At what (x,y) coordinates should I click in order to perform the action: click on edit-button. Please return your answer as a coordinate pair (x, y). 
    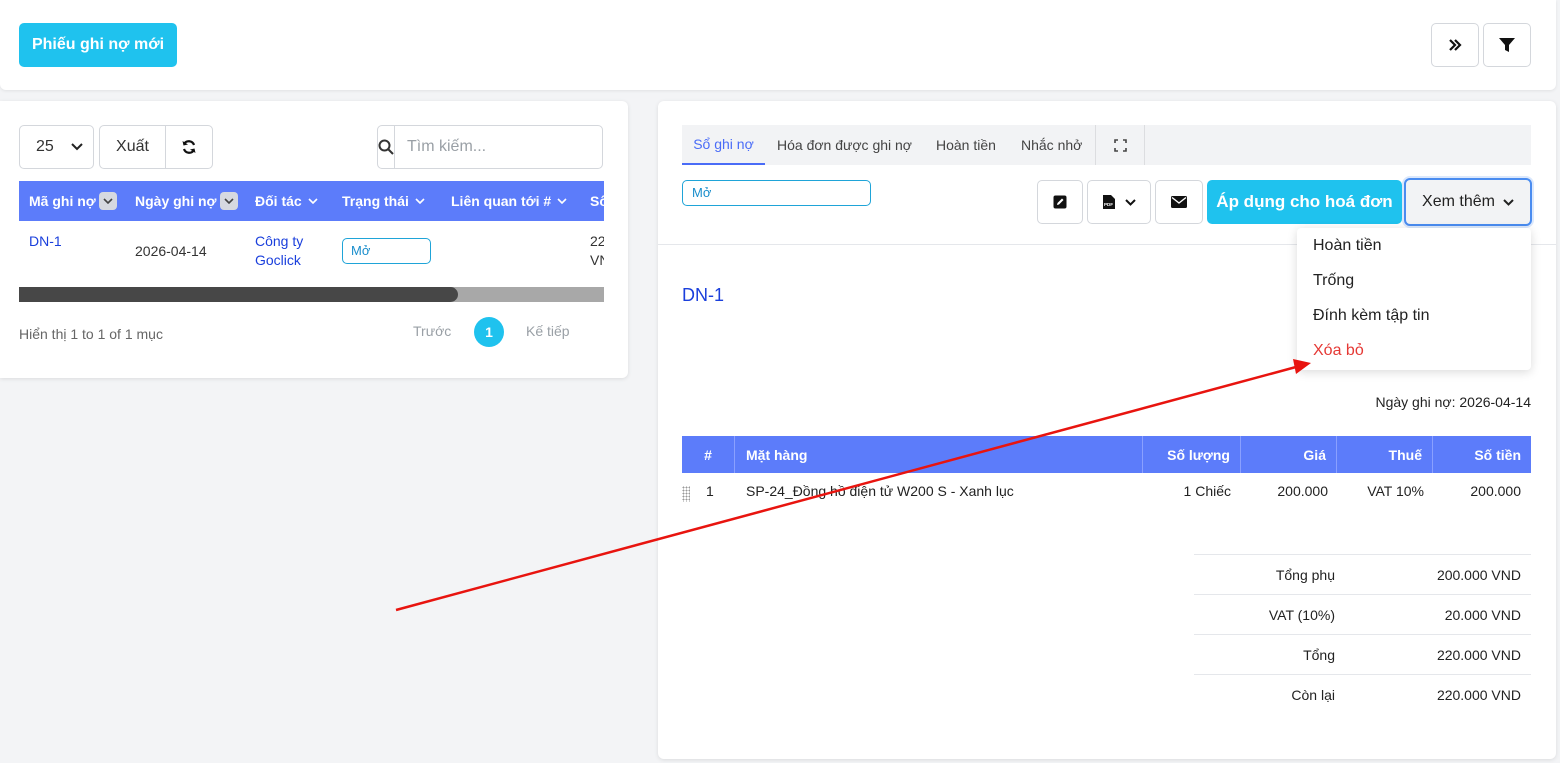
    Looking at the image, I should click on (1060, 202).